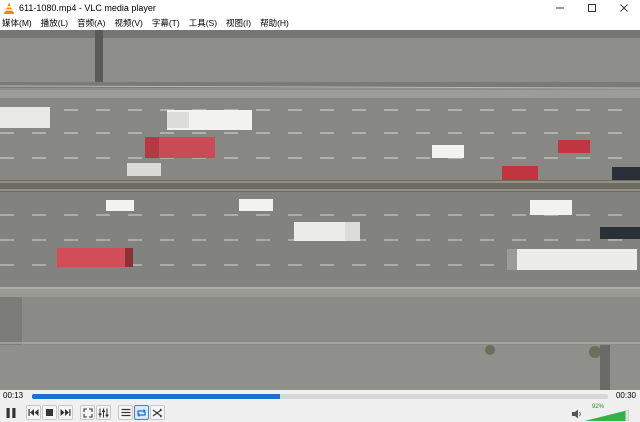  I want to click on maximize-button, so click(592, 8).